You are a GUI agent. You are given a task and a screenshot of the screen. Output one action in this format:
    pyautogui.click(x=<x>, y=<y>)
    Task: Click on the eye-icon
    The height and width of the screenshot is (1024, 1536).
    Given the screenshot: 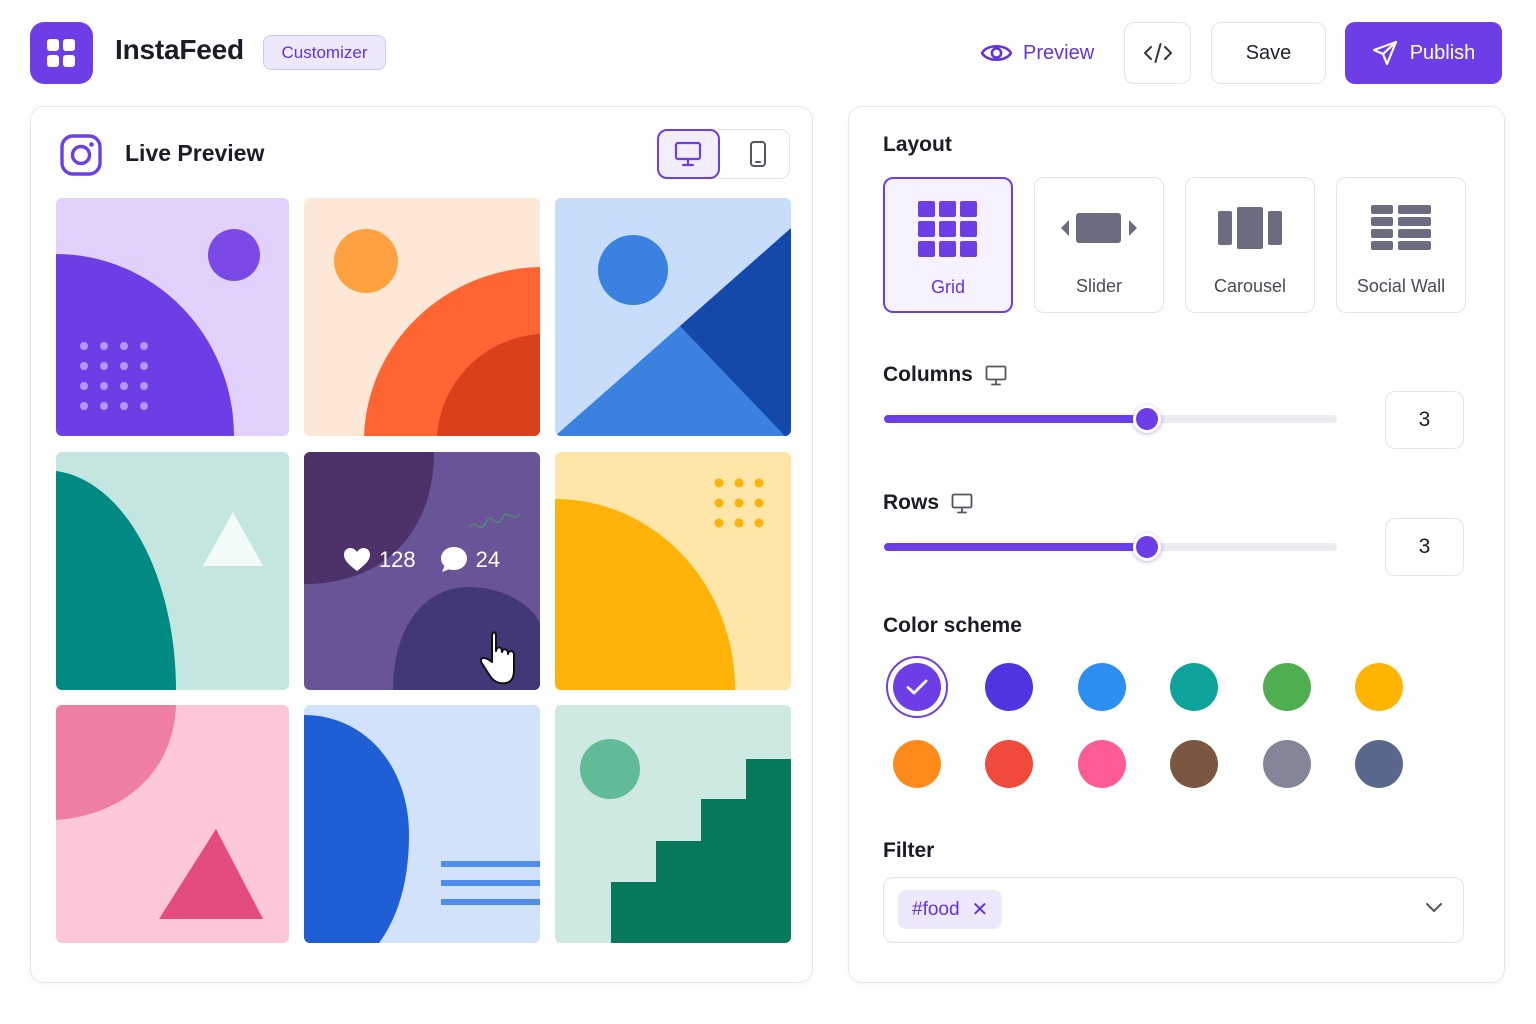 What is the action you would take?
    pyautogui.click(x=996, y=53)
    